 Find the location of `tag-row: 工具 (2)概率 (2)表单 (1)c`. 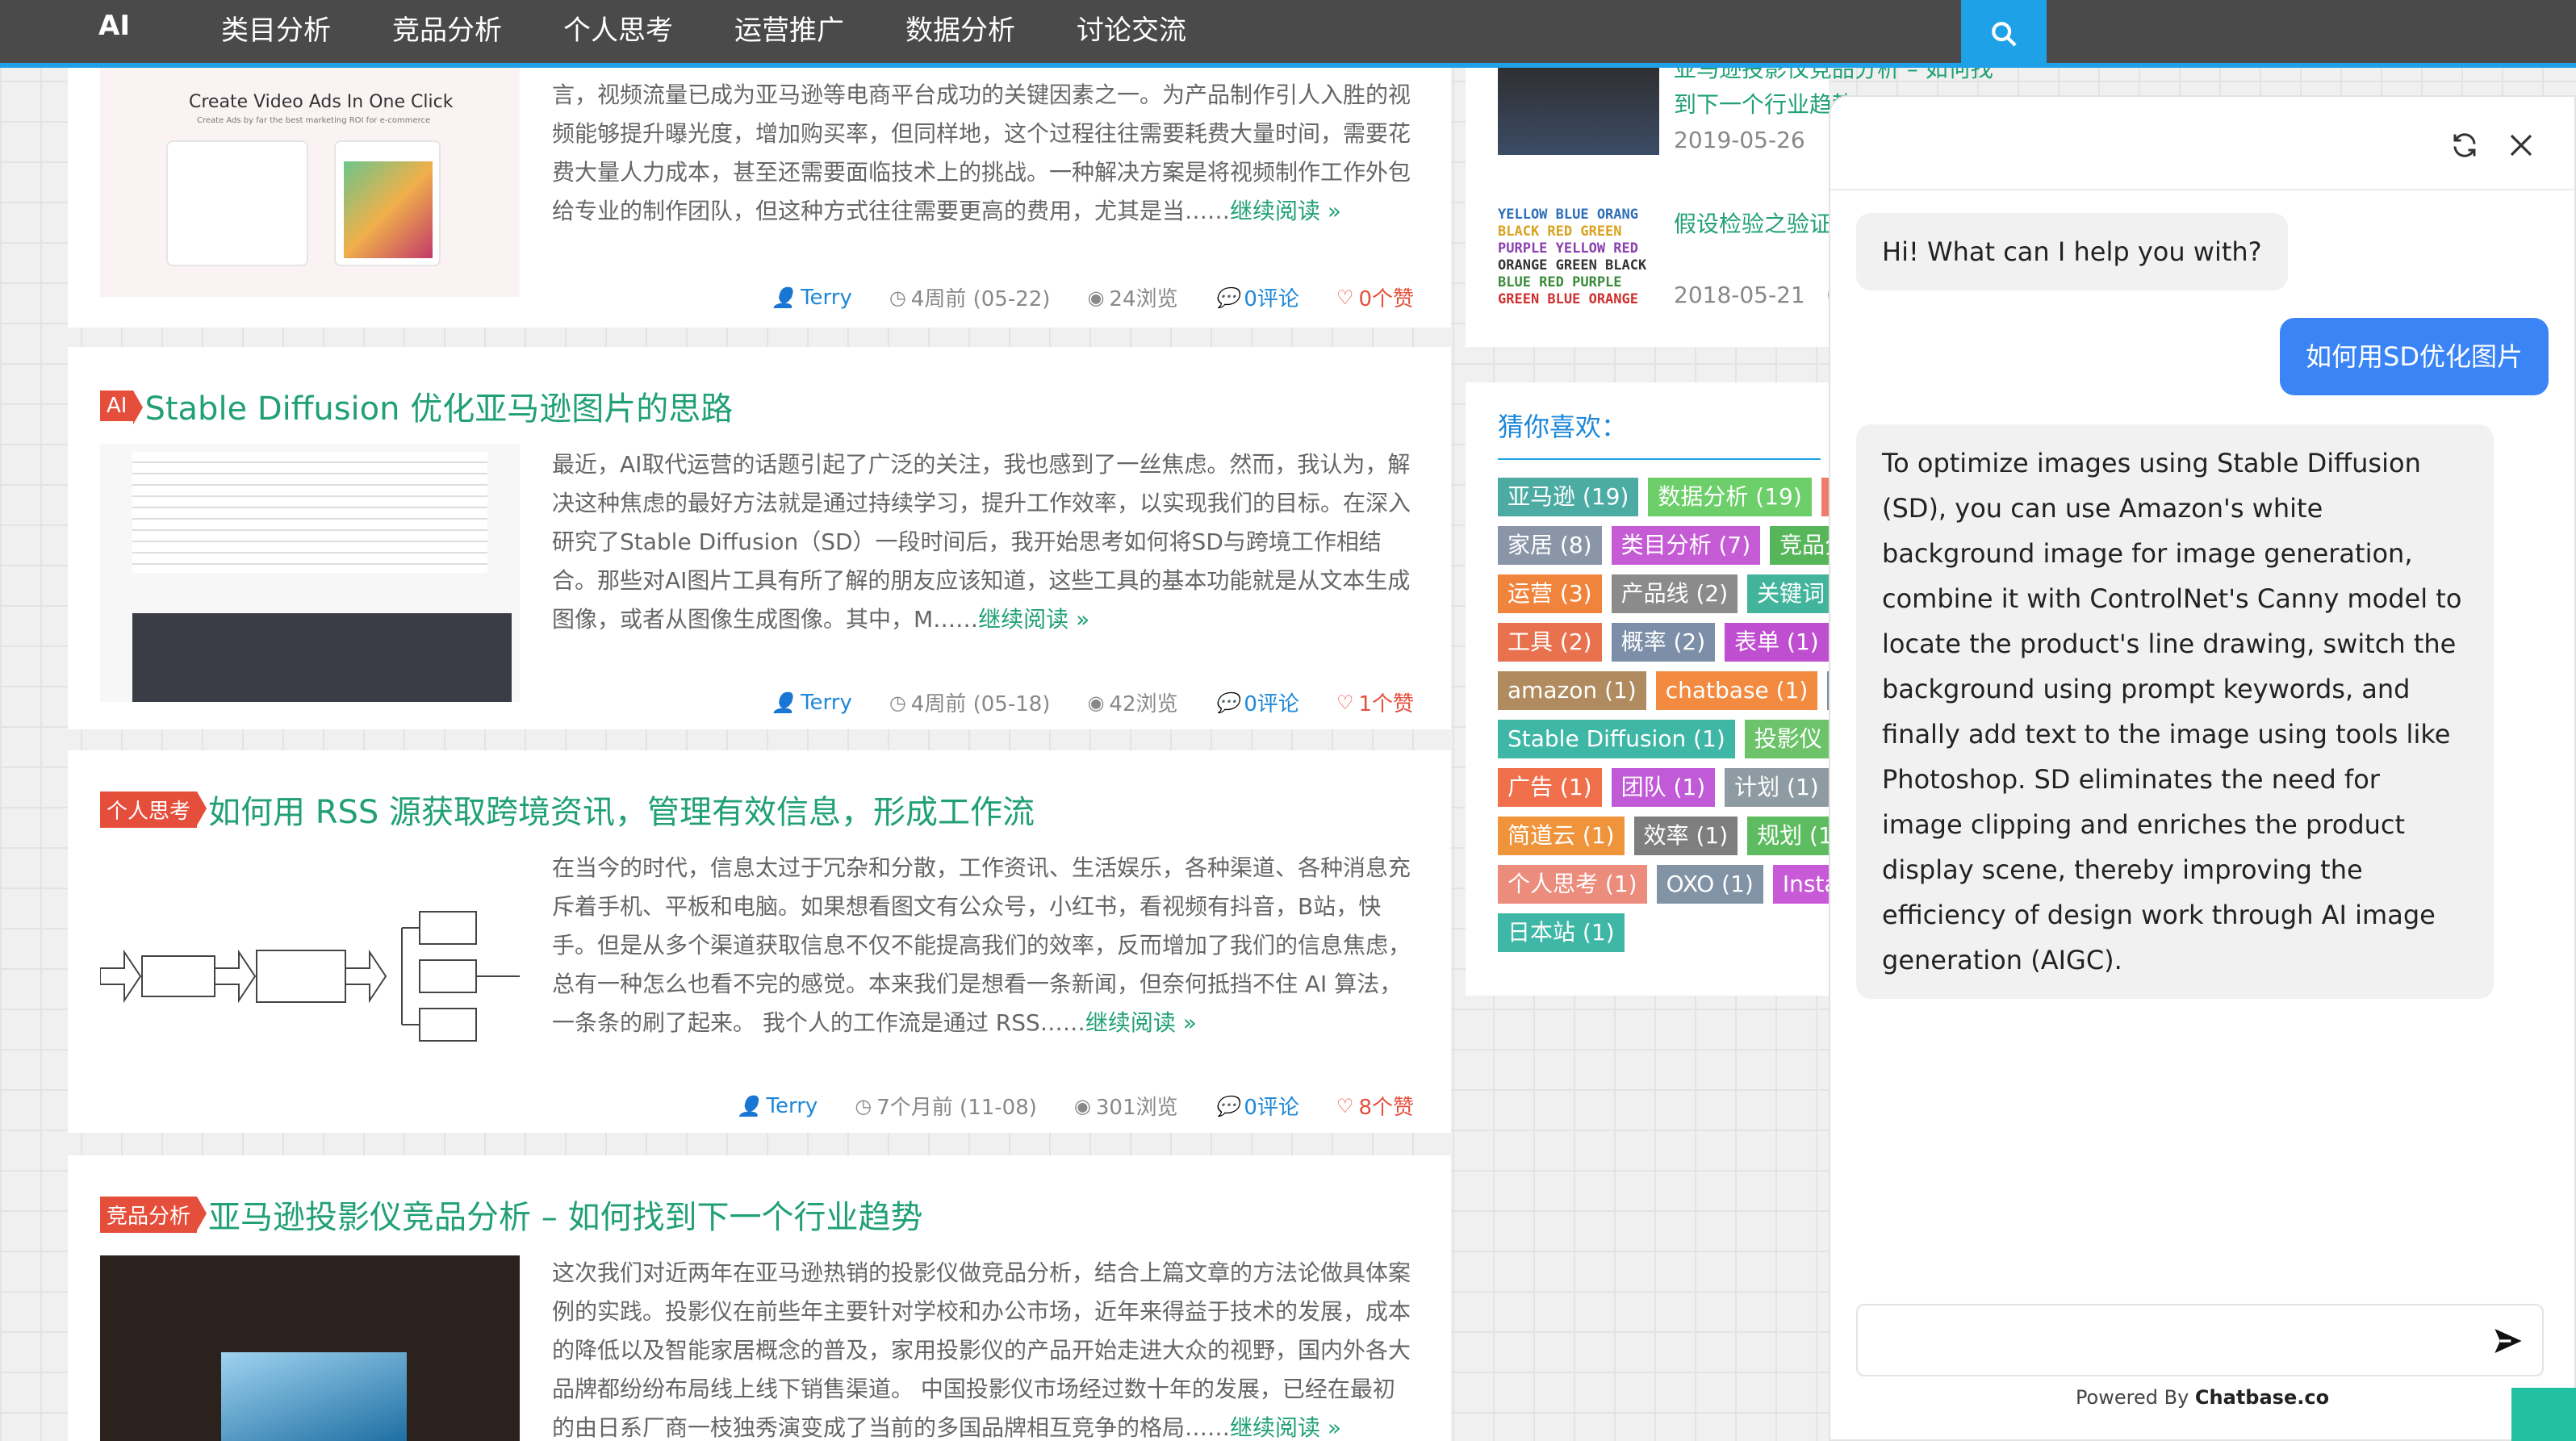

tag-row: 工具 (2)概率 (2)表单 (1)c is located at coordinates (1684, 643).